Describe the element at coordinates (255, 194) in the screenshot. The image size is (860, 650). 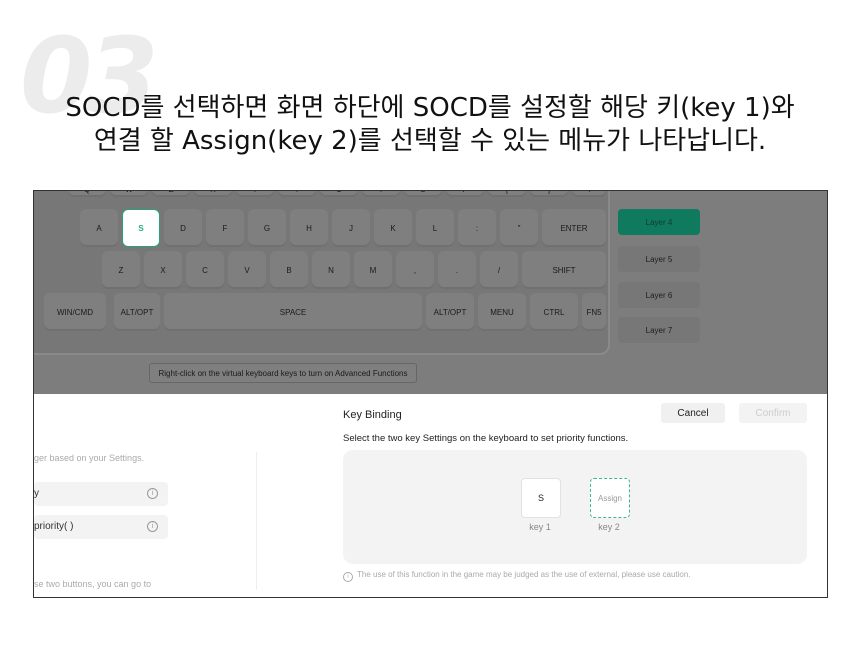
I see `key-t: T` at that location.